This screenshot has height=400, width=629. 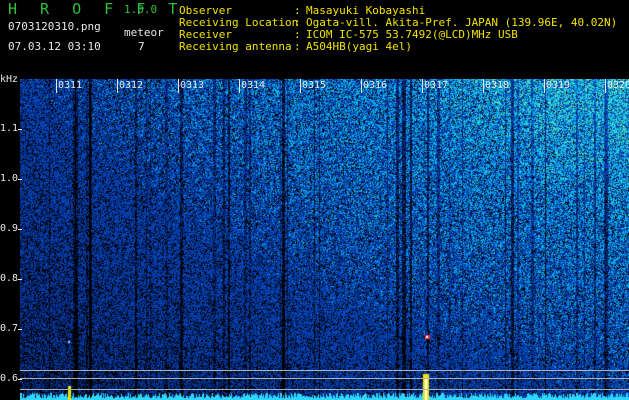 What do you see at coordinates (70, 85) in the screenshot?
I see `time-tick-label: 0311` at bounding box center [70, 85].